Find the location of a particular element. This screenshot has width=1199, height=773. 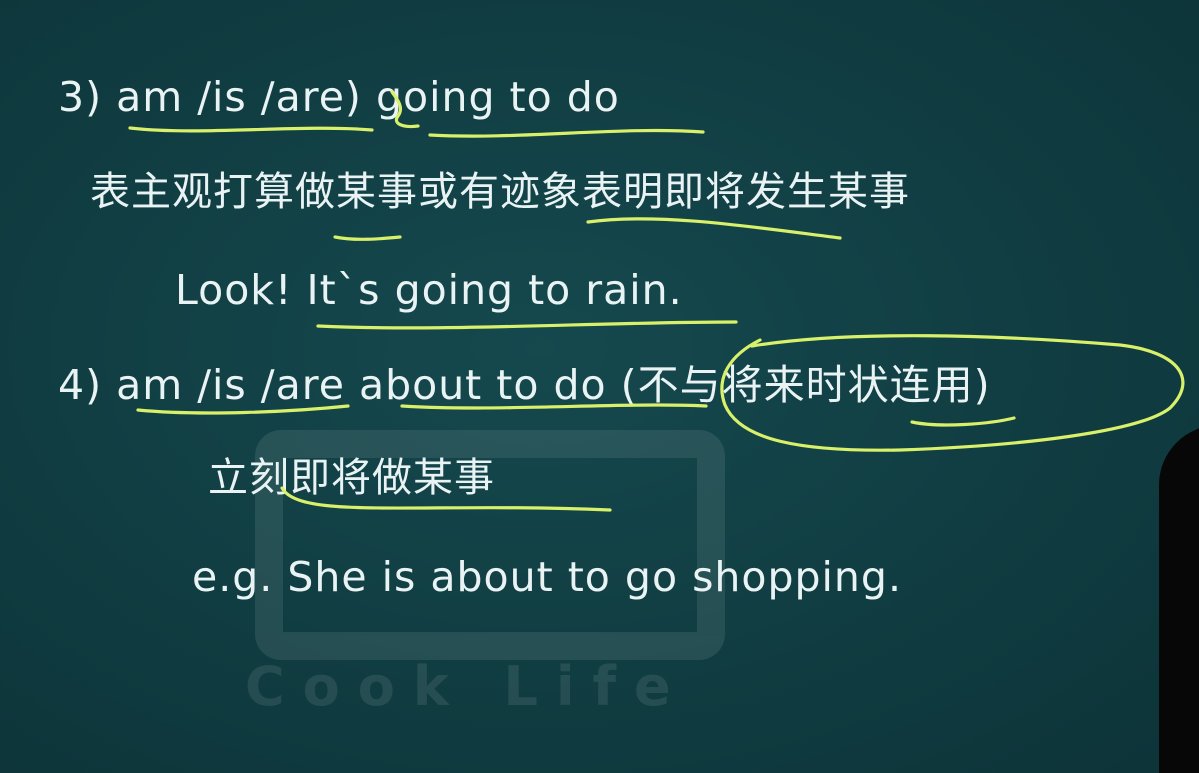

point-4-example: e.g. She is about to go shopping. is located at coordinates (547, 577).